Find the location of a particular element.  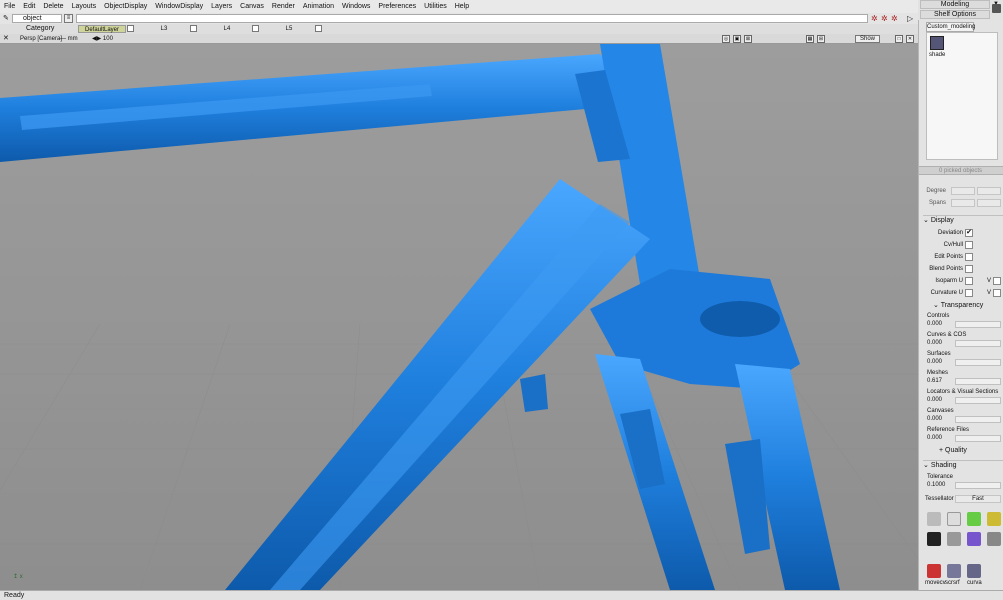

display-section-title: Display is located at coordinates (942, 220).